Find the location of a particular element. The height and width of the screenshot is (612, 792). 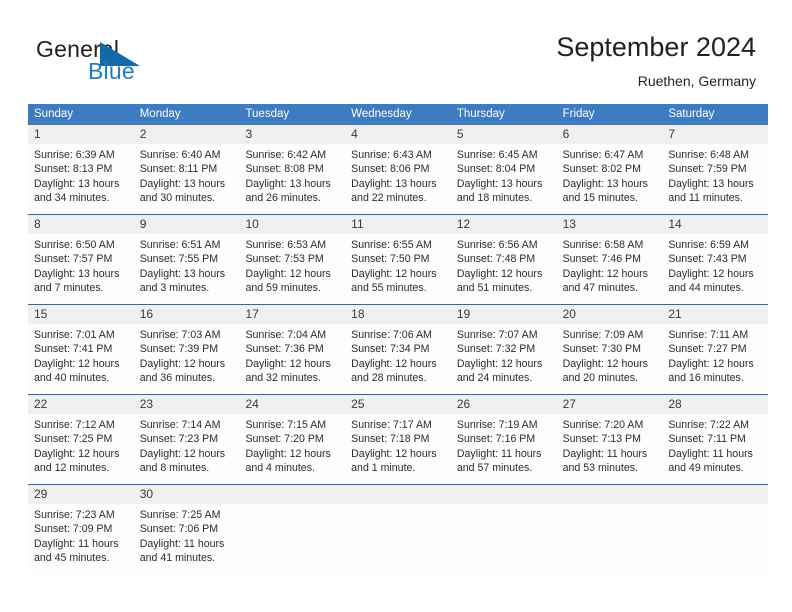

day-daylight-text: and 32 minutes. is located at coordinates (283, 378).